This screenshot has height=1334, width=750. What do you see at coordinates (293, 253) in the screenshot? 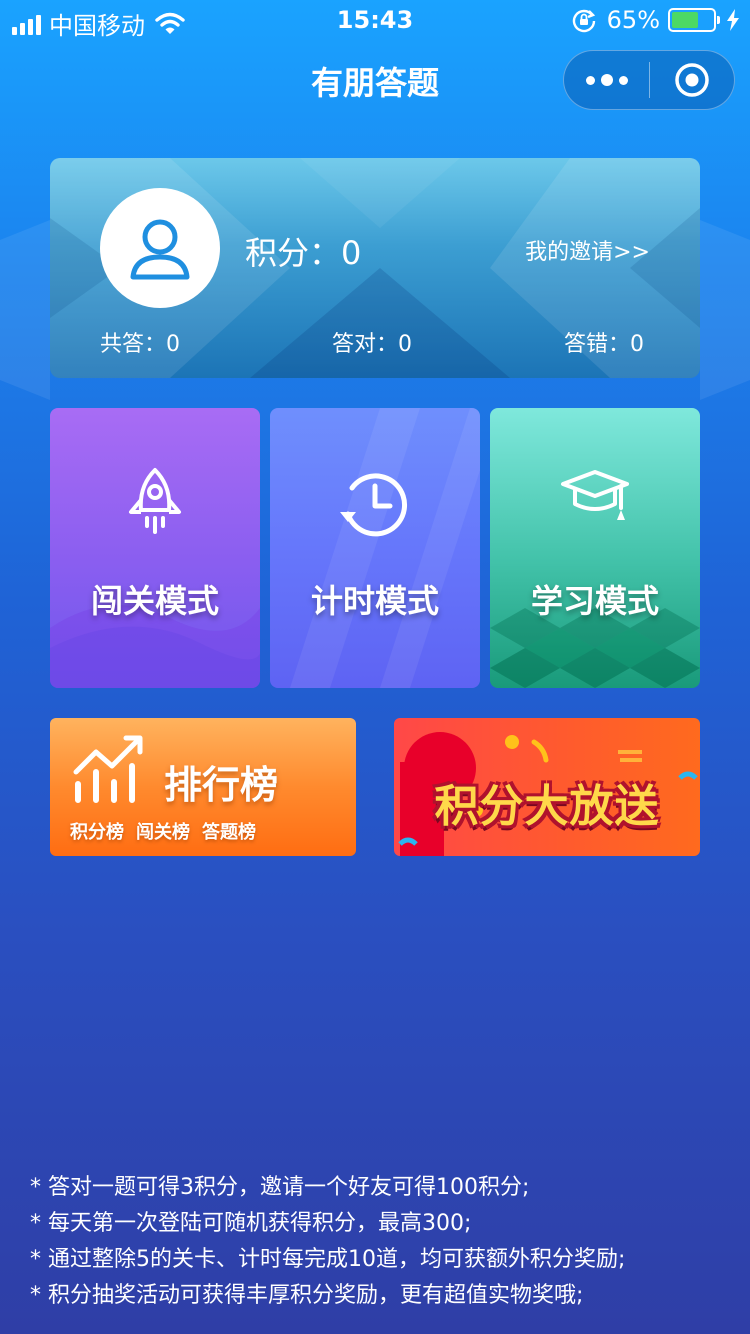
I see `score-label: 积分：` at bounding box center [293, 253].